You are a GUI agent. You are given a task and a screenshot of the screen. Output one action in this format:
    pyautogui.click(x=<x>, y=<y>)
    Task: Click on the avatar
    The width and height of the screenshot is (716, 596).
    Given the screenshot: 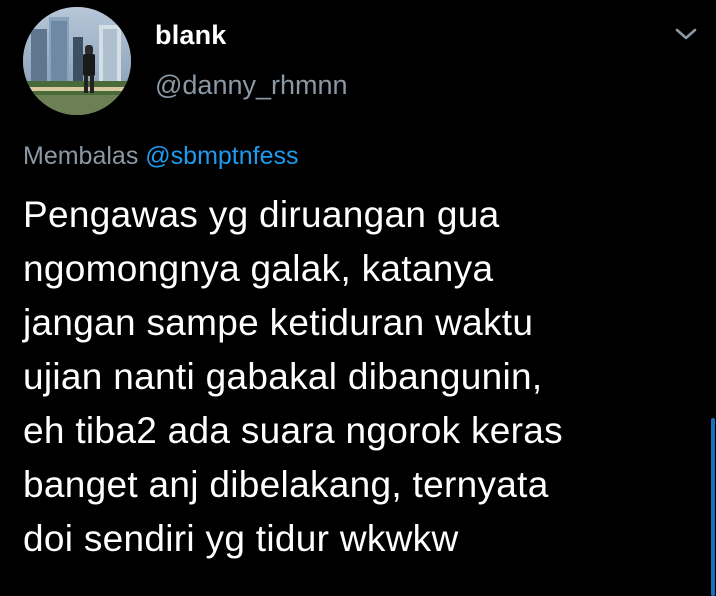 What is the action you would take?
    pyautogui.click(x=77, y=61)
    